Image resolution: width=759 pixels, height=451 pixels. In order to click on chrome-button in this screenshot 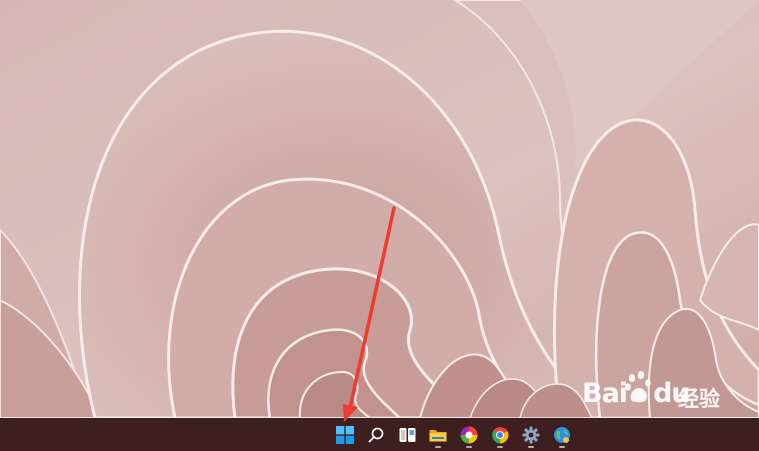, I will do `click(500, 435)`.